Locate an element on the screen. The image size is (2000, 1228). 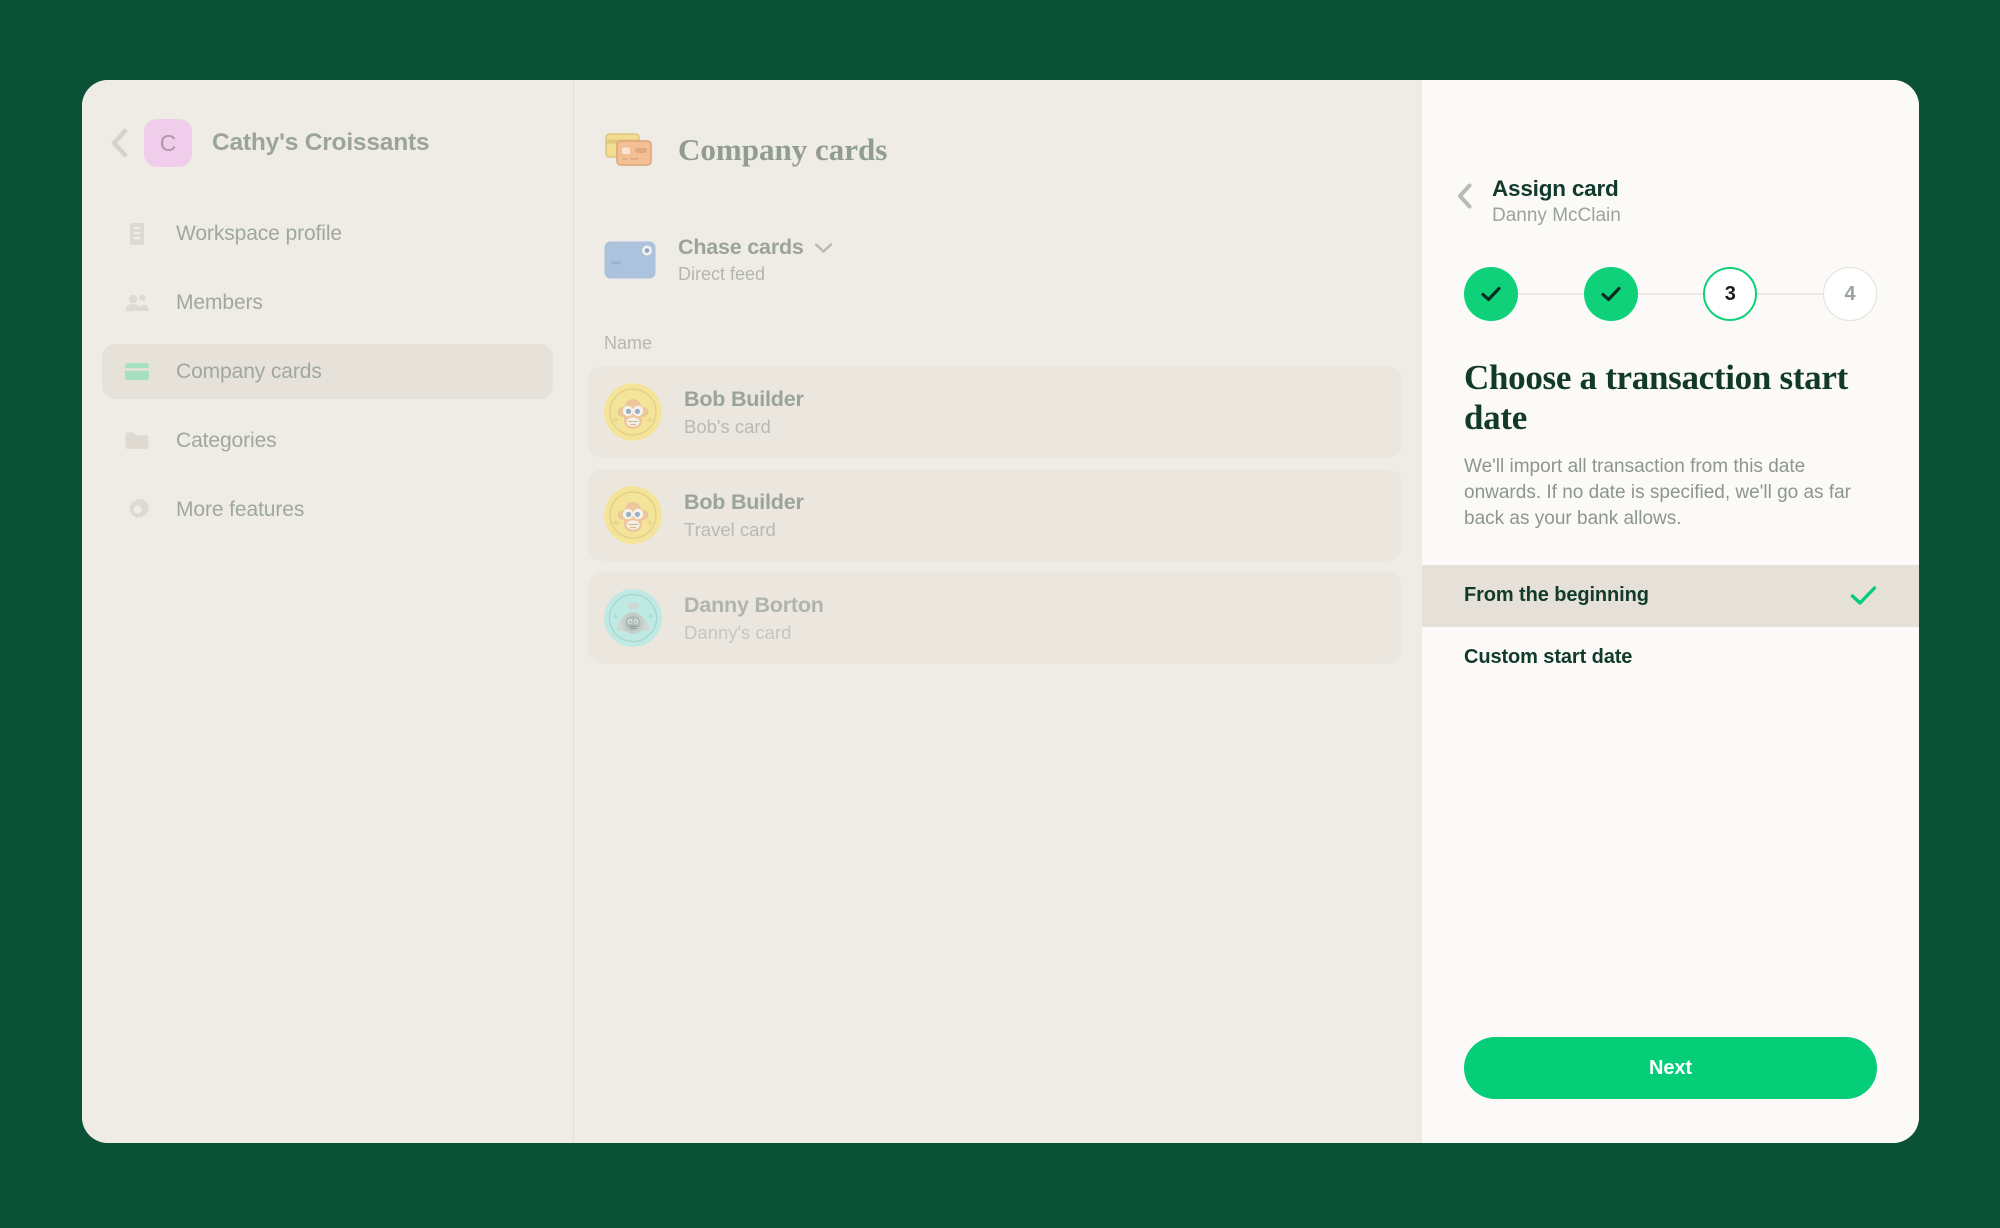
row-name: Danny Borton is located at coordinates (754, 604).